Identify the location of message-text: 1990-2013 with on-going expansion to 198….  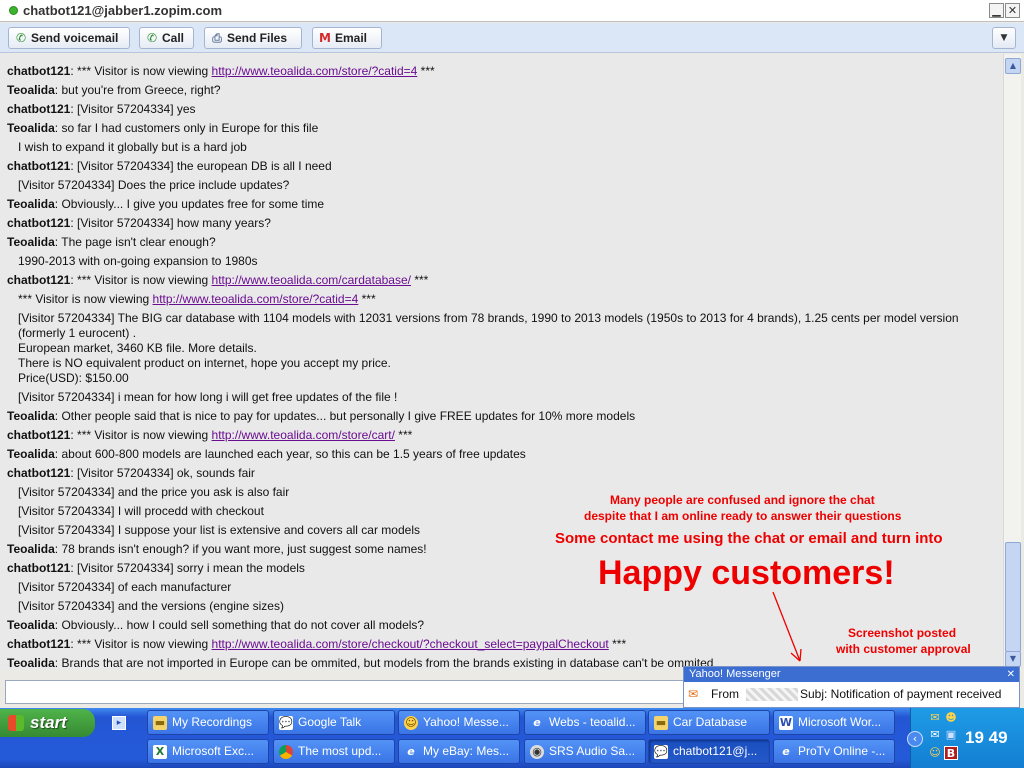
(138, 261).